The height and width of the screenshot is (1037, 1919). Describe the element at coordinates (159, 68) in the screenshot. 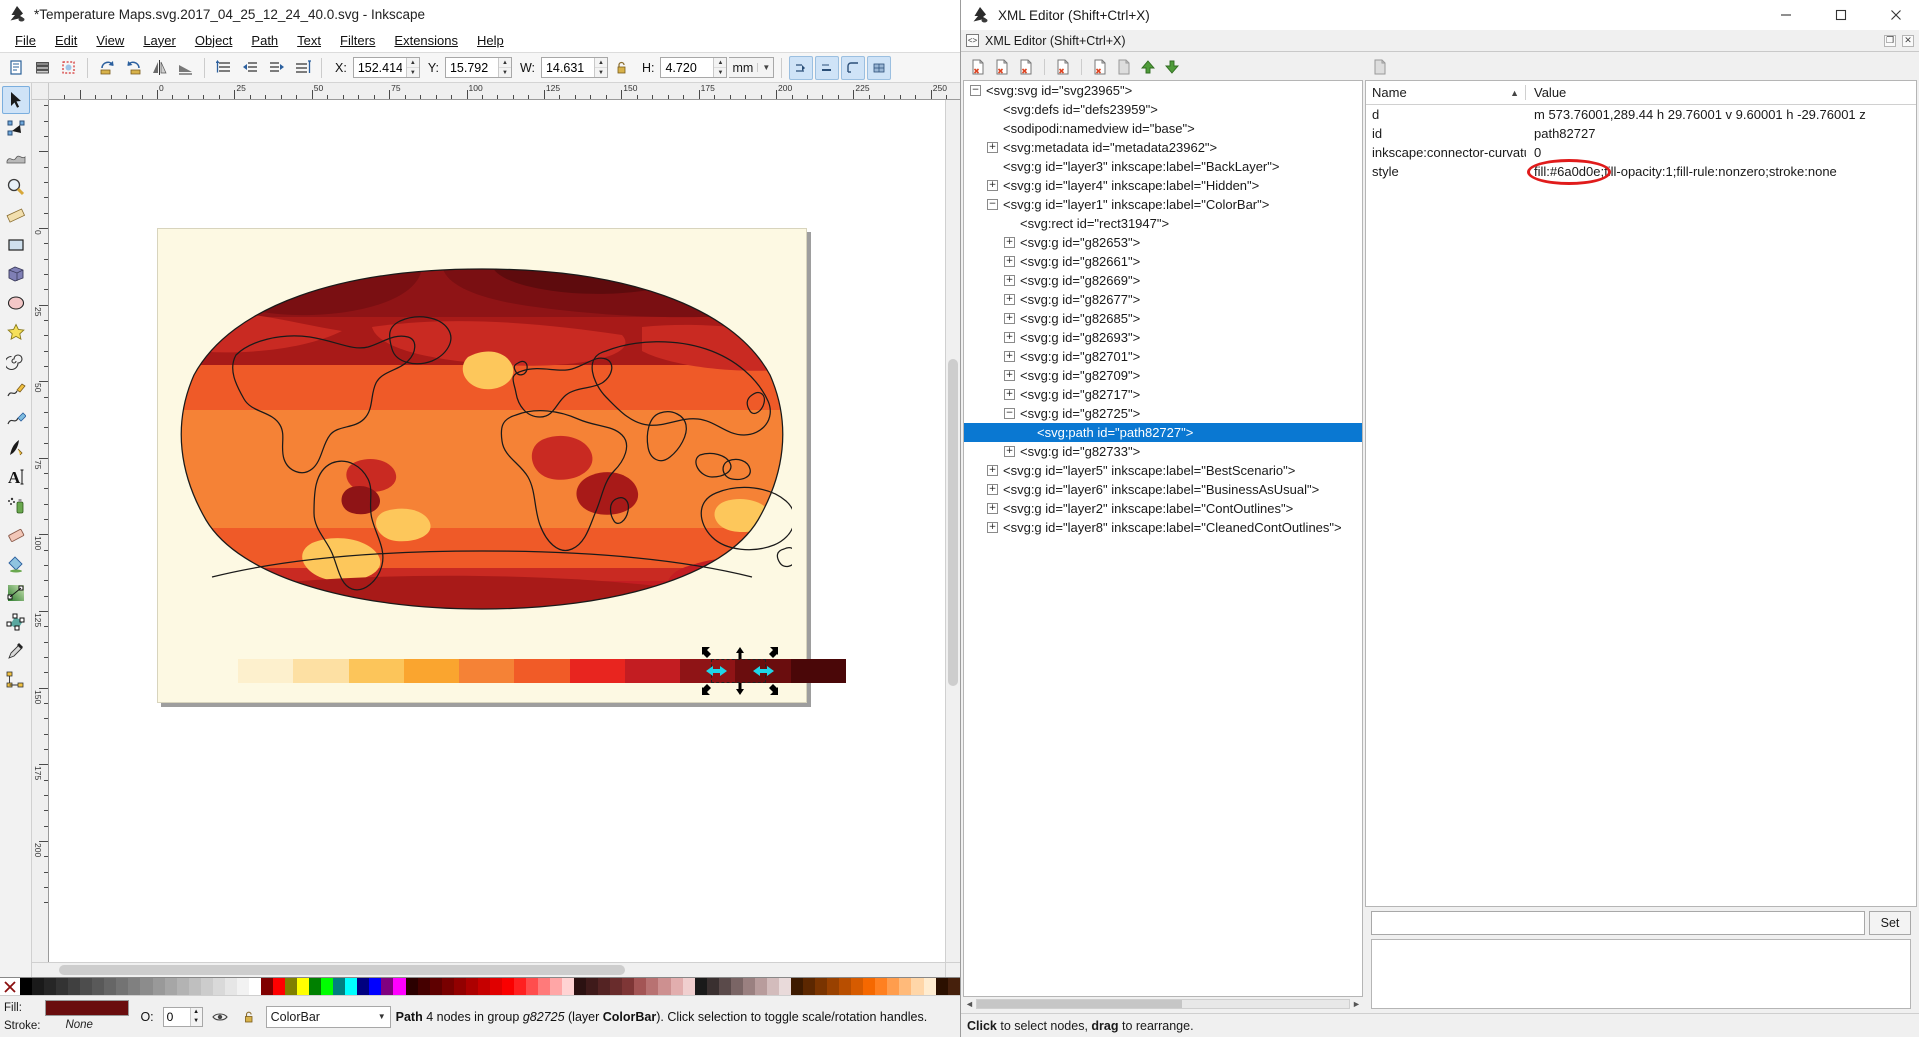

I see `flip-horizontal-icon` at that location.